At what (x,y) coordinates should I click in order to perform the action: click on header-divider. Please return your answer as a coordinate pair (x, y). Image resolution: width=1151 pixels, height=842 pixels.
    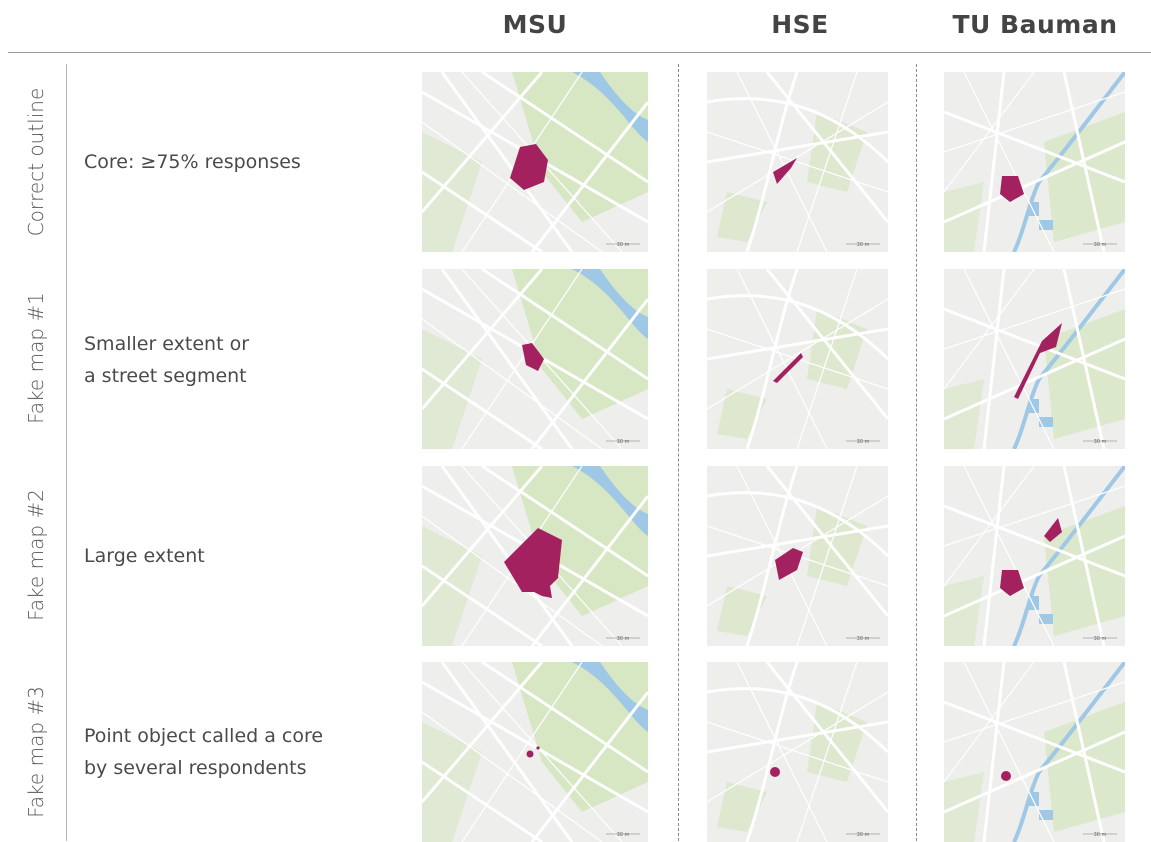
    Looking at the image, I should click on (579, 52).